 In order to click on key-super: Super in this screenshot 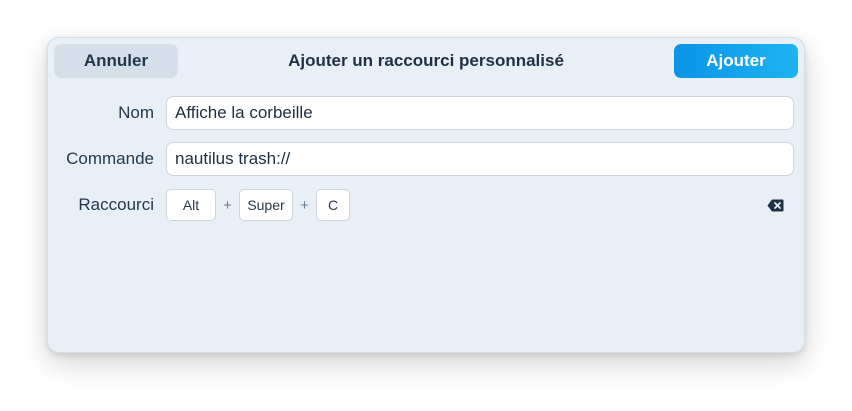, I will do `click(266, 205)`.